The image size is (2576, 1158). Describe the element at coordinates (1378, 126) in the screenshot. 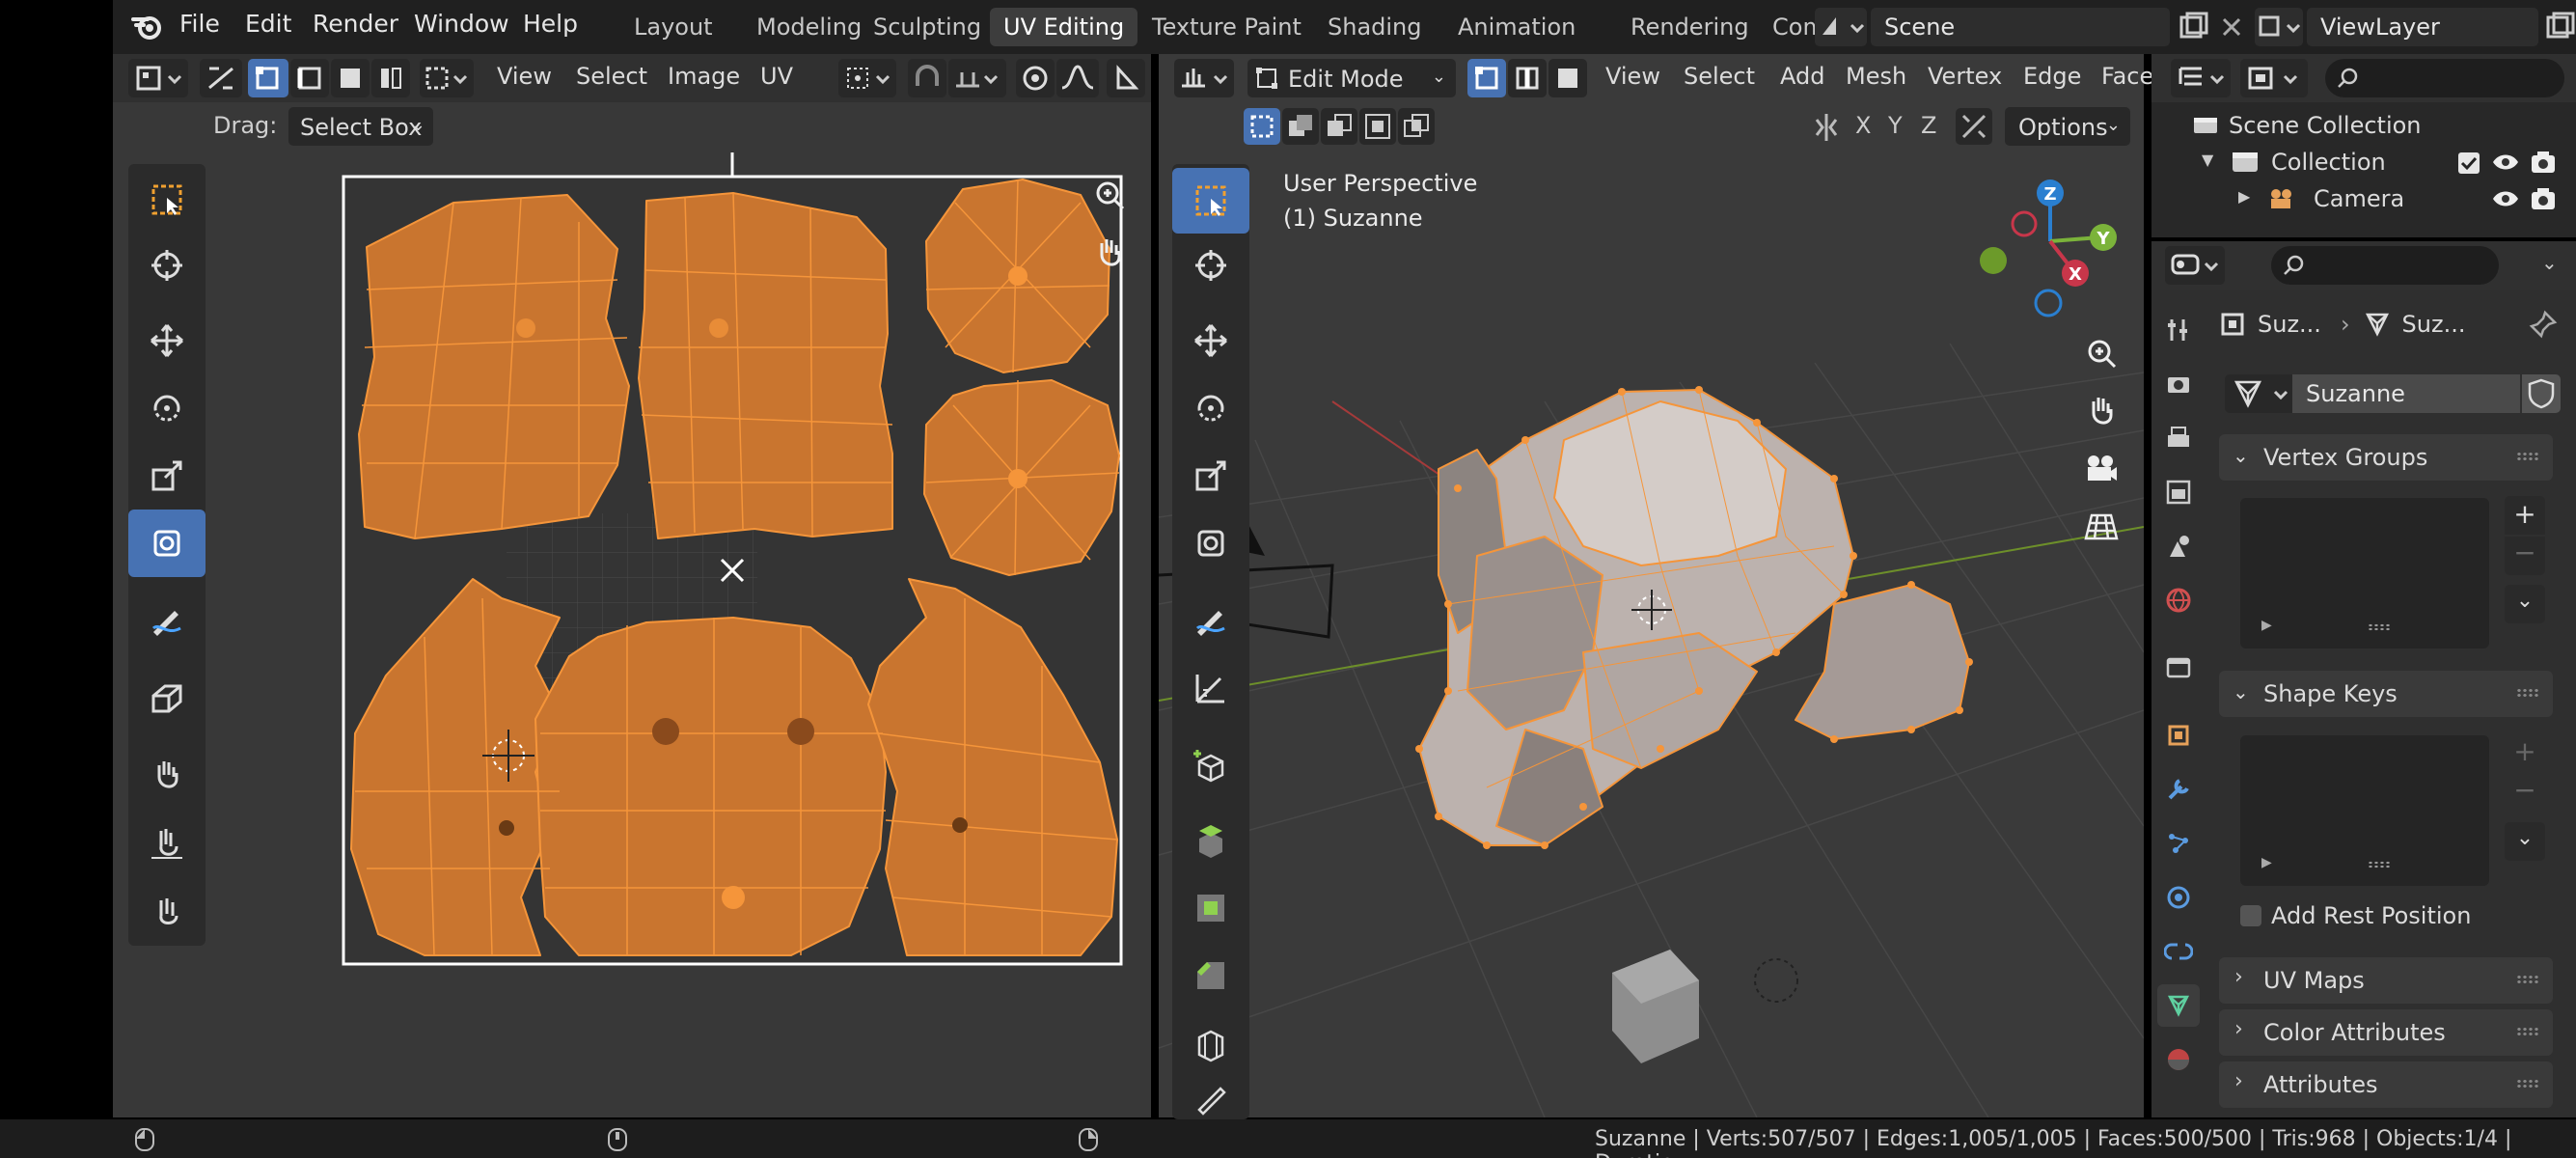

I see `select-invert-icon` at that location.